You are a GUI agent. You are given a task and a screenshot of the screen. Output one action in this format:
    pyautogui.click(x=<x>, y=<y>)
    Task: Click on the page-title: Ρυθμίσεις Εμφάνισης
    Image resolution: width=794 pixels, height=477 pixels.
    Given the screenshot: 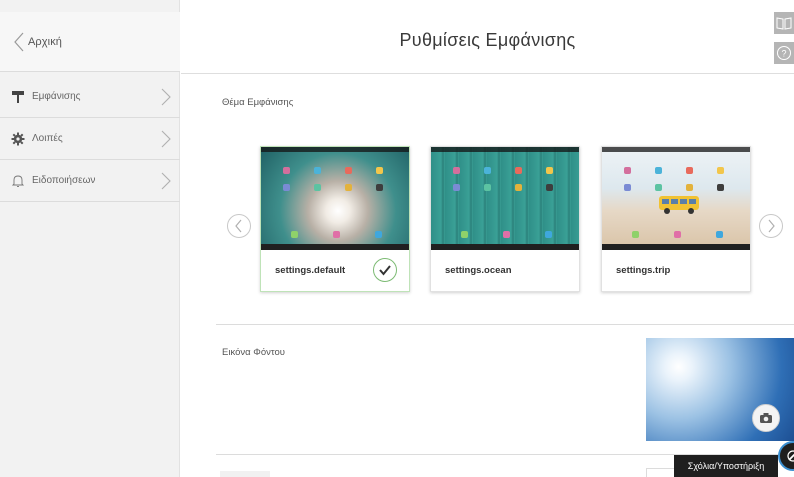 What is the action you would take?
    pyautogui.click(x=487, y=40)
    